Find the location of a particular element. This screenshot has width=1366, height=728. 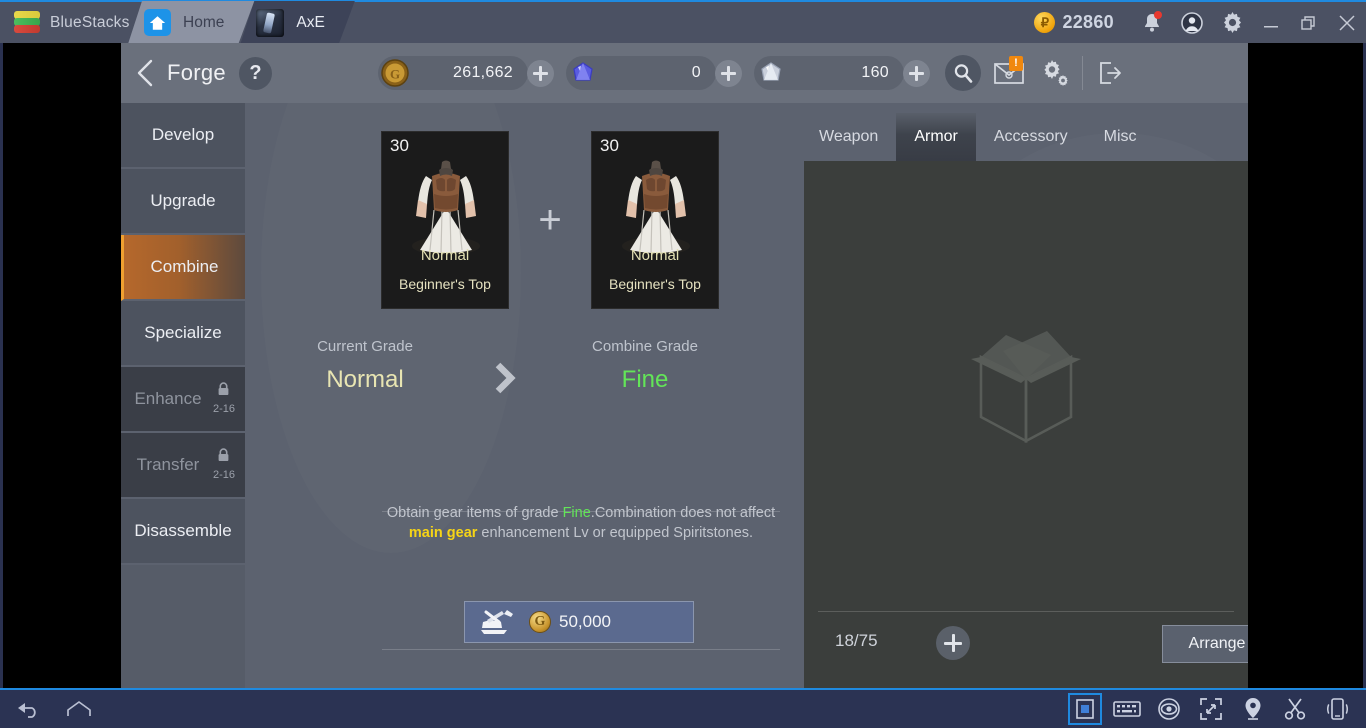

grade-comparison: Current Grade Normal Combine Grade Fine is located at coordinates (523, 366).